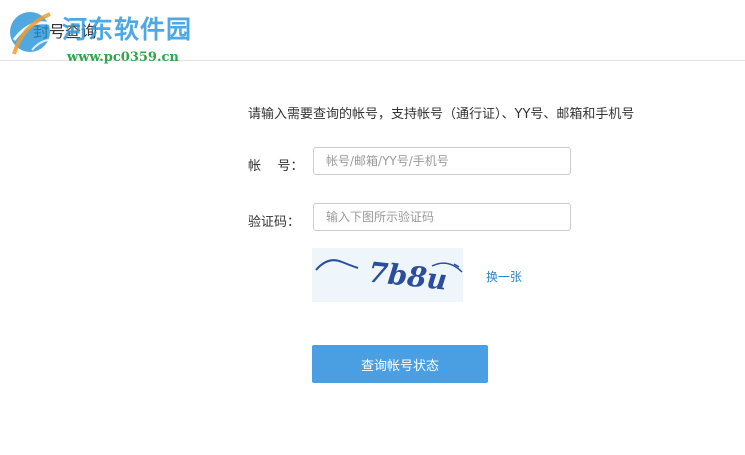 The image size is (745, 455). What do you see at coordinates (442, 161) in the screenshot?
I see `account-input` at bounding box center [442, 161].